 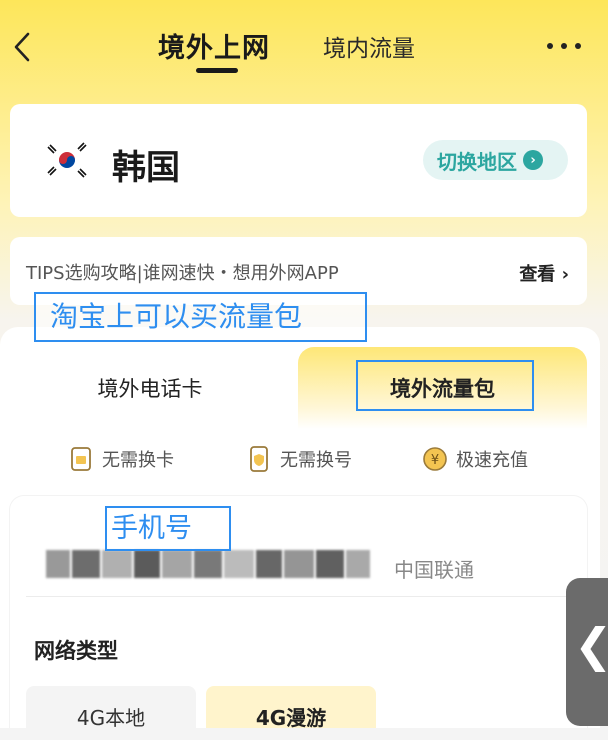 I want to click on feature-item: ¥ 极速充值, so click(x=475, y=459).